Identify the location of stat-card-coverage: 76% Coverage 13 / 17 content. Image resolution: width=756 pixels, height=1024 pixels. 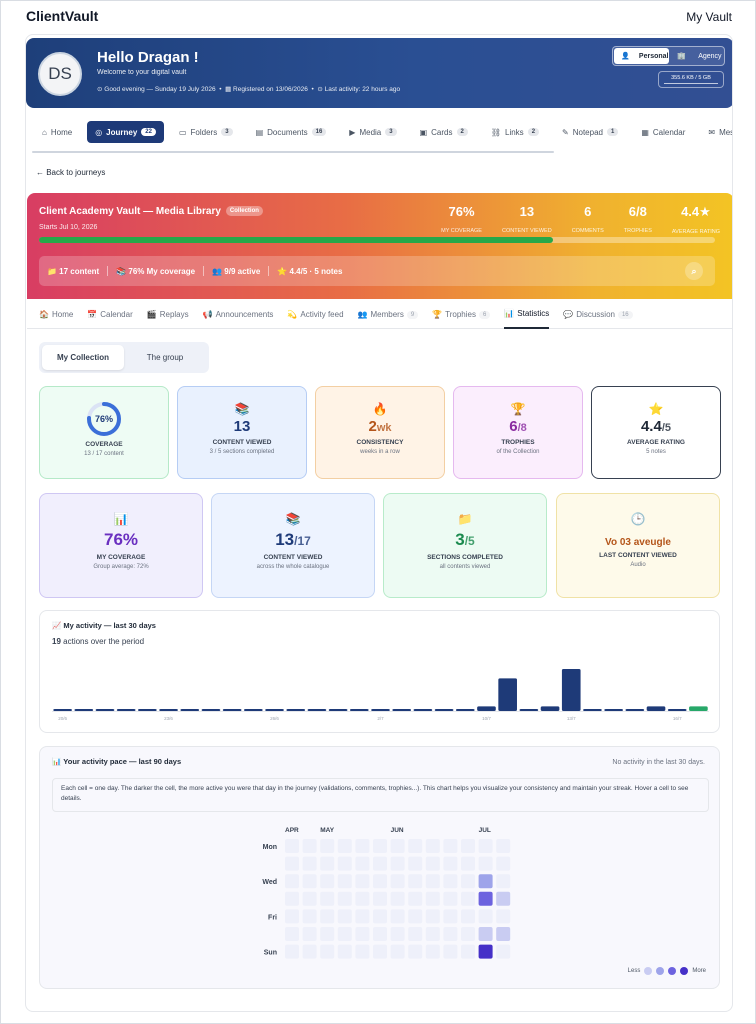
(104, 432).